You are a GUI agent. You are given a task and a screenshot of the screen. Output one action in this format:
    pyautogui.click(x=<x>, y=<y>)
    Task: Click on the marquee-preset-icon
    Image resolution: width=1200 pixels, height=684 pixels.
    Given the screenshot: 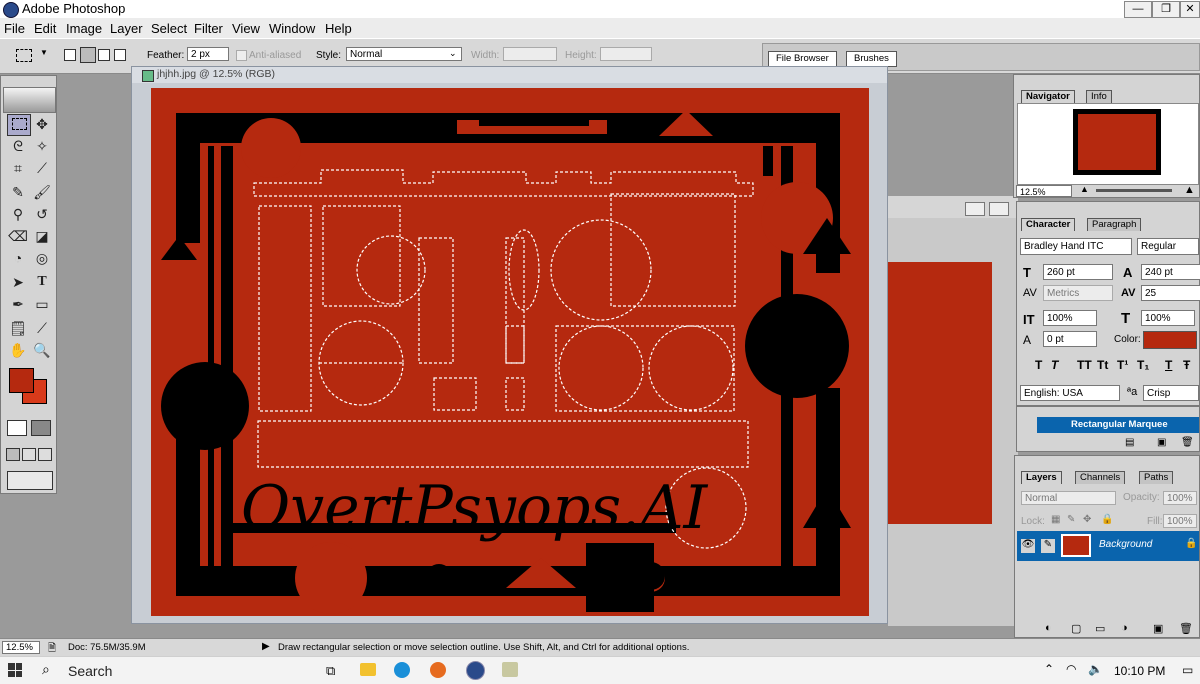 What is the action you would take?
    pyautogui.click(x=24, y=55)
    